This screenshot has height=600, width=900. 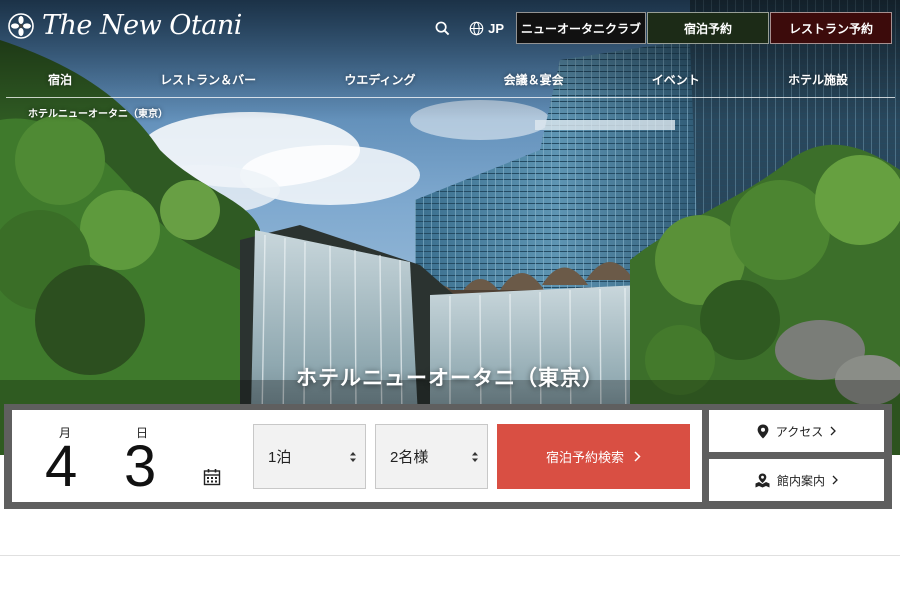 What do you see at coordinates (534, 79) in the screenshot?
I see `nav-item-meetings-banquets: 会議＆宴会` at bounding box center [534, 79].